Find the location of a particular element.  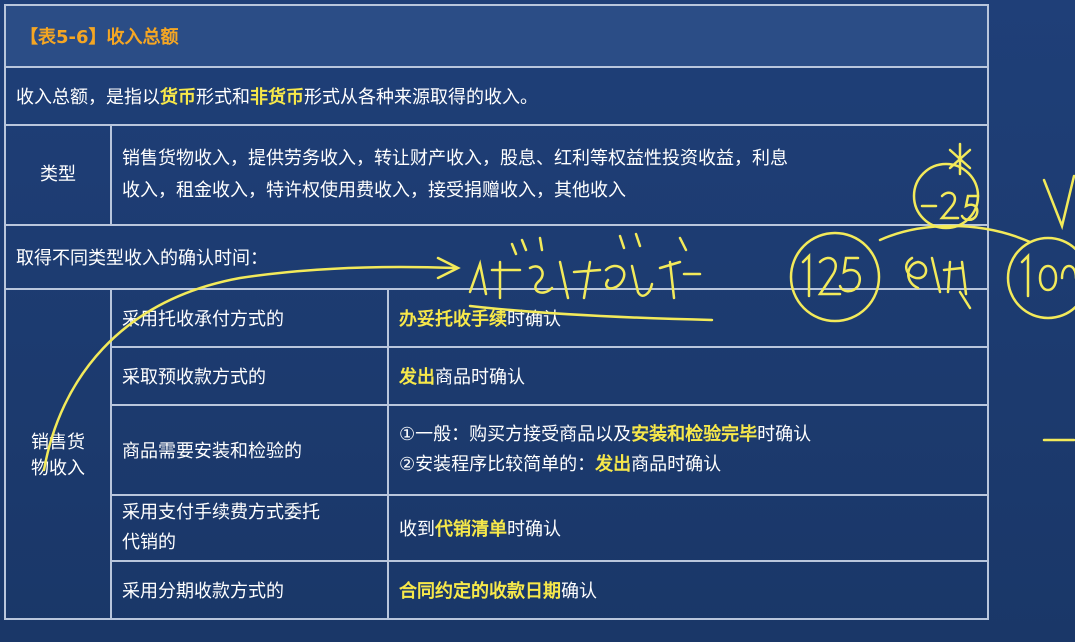

quote-marks is located at coordinates (599, 244).